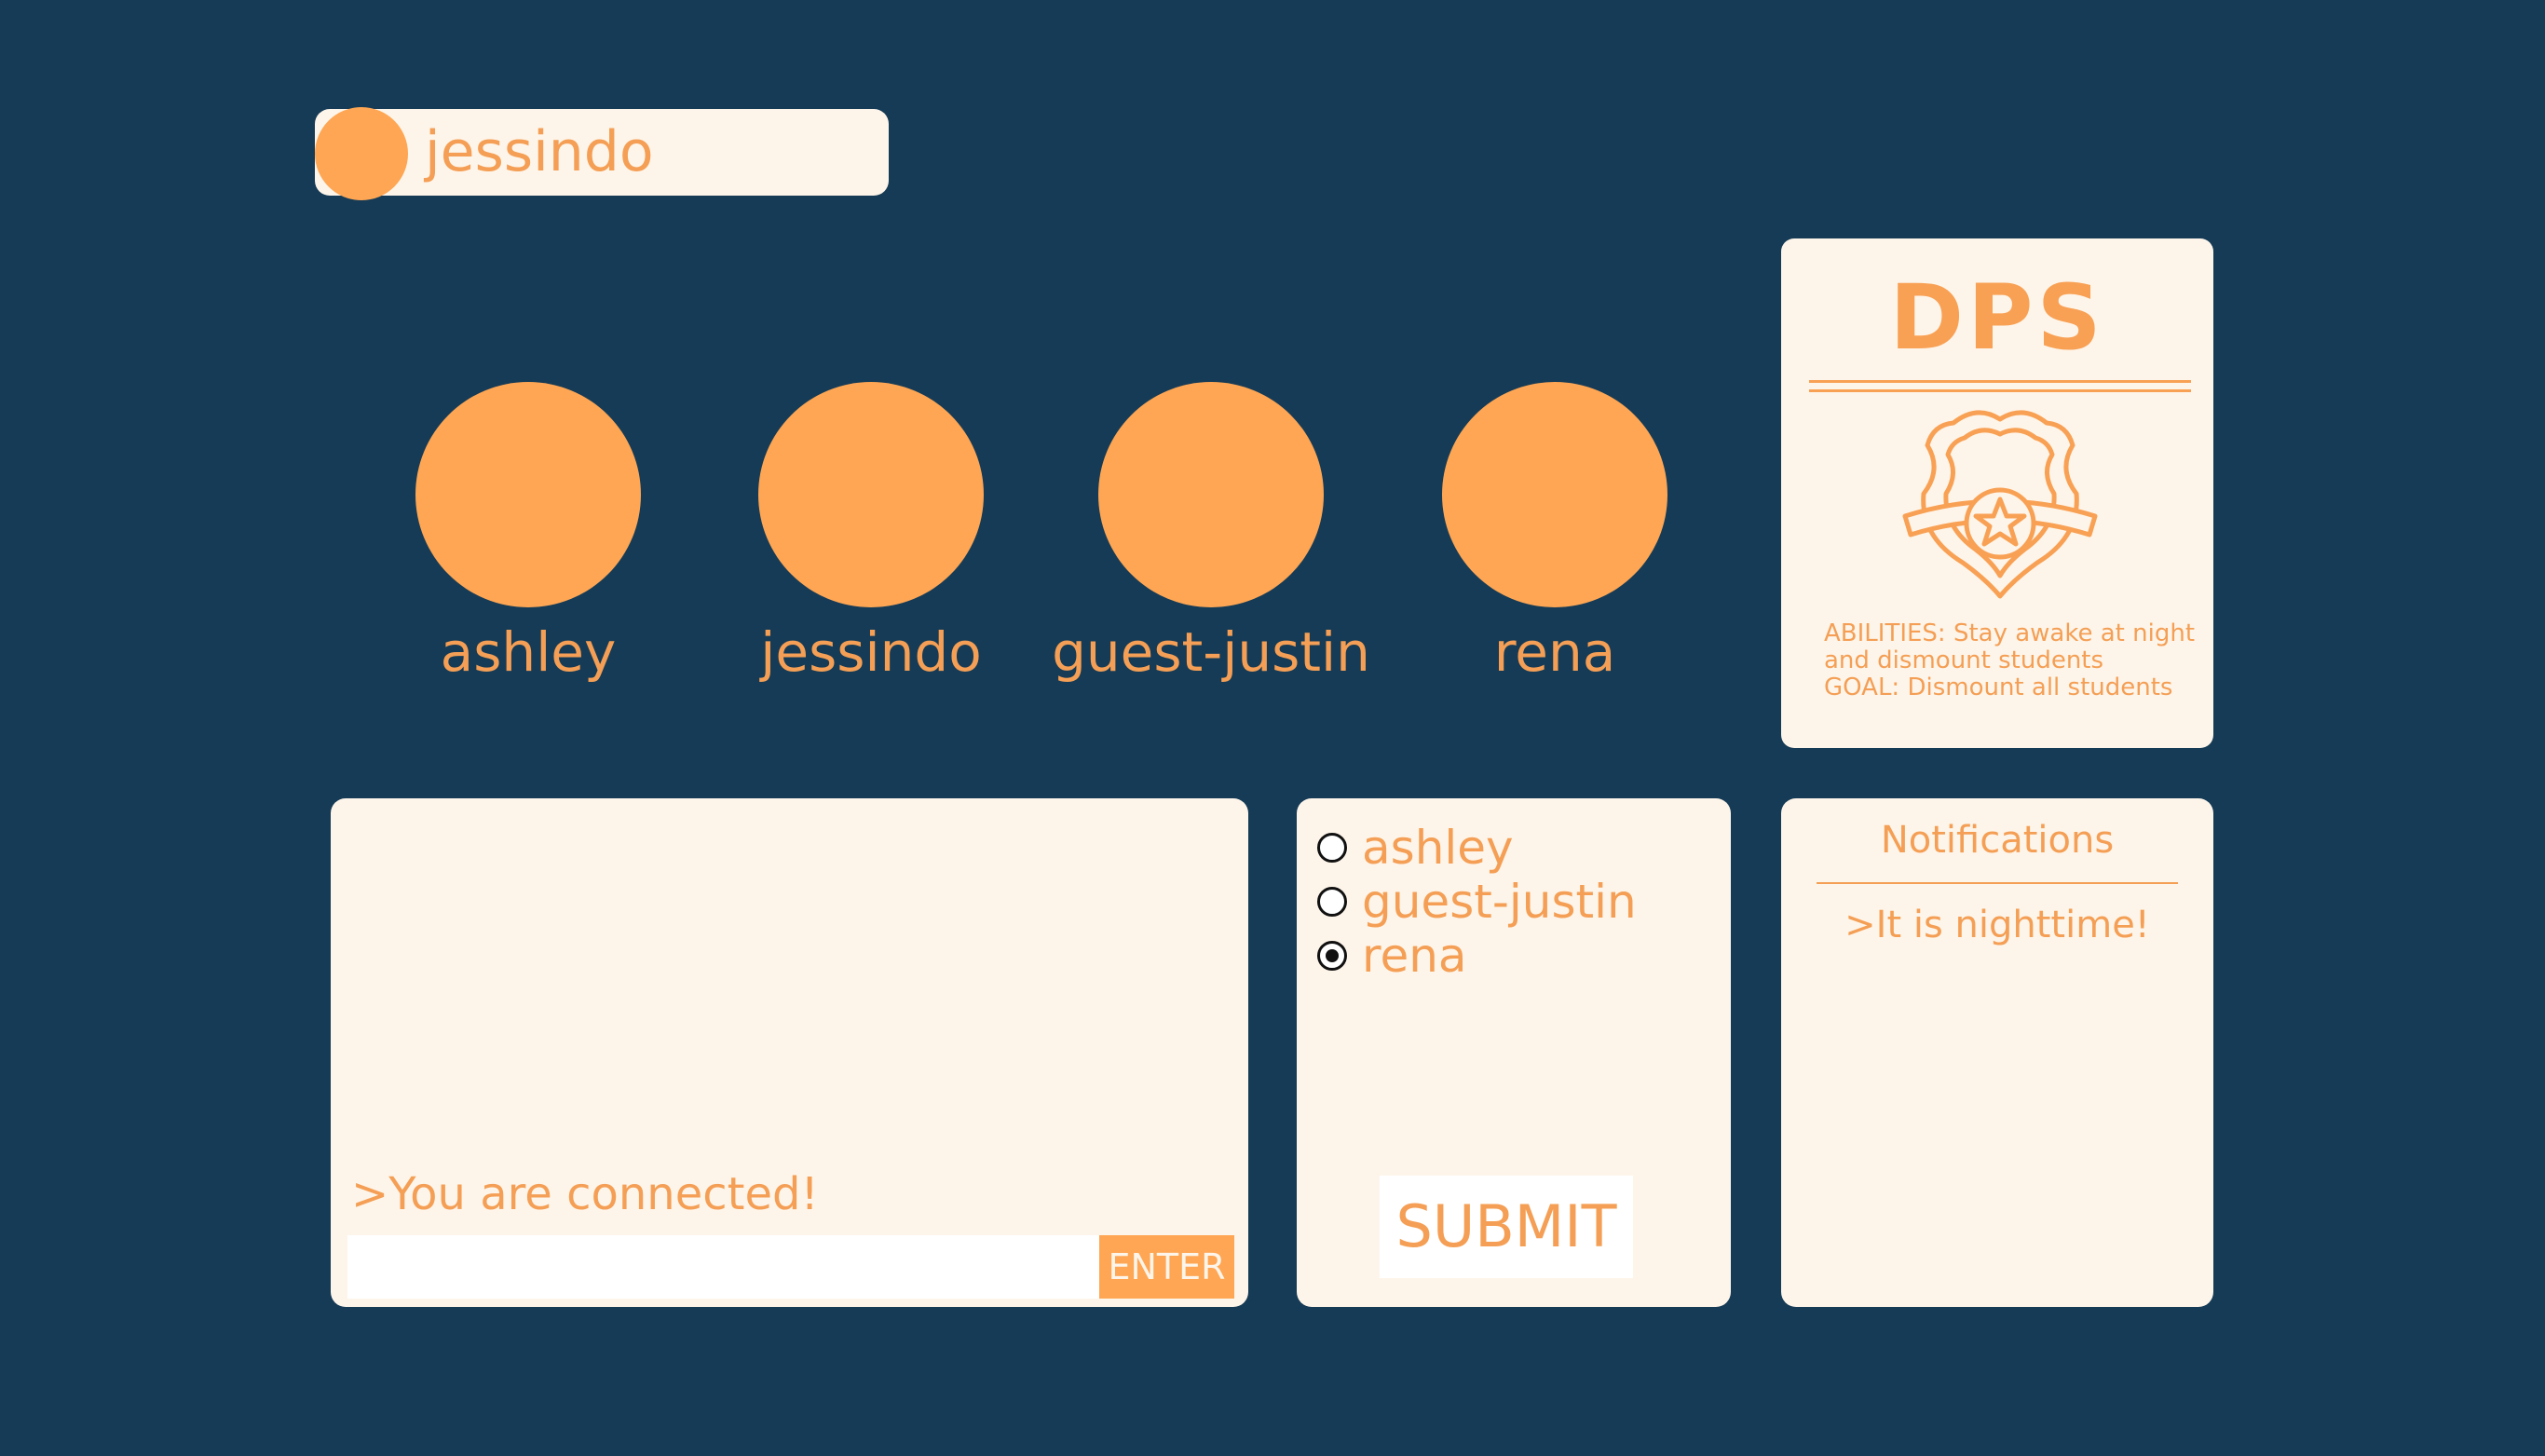 This screenshot has height=1456, width=2545. I want to click on chat-input, so click(725, 1267).